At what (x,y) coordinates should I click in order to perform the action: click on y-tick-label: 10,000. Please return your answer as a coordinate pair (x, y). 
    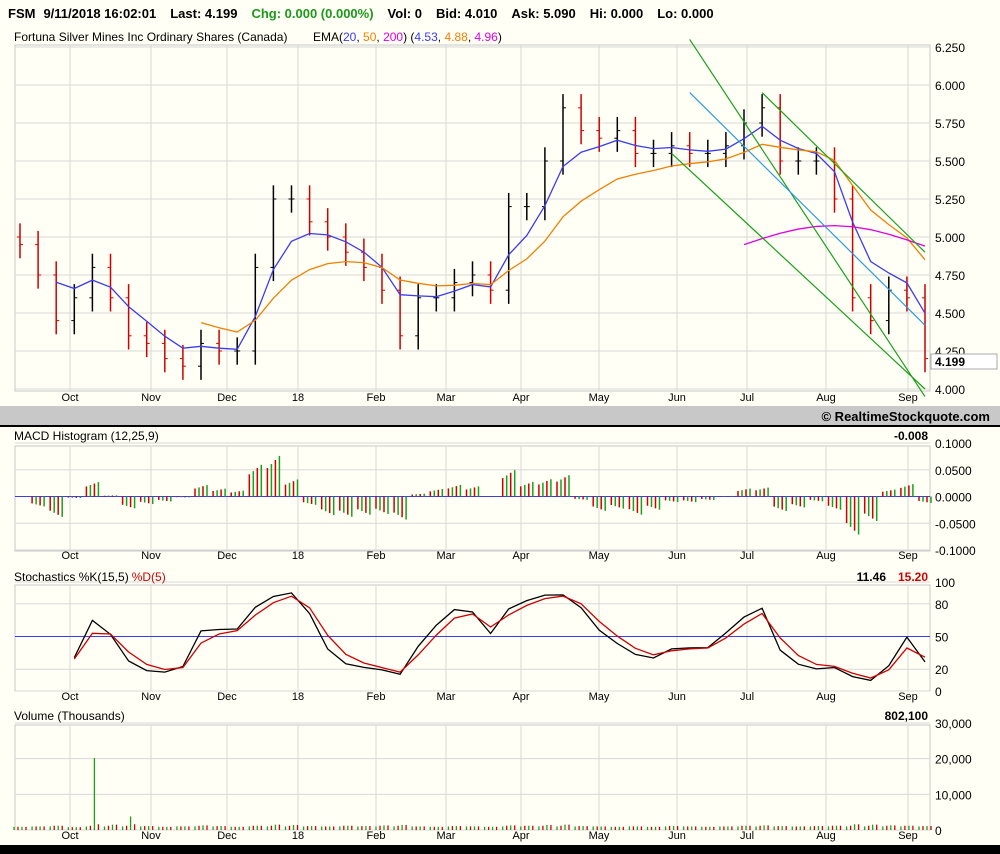
    Looking at the image, I should click on (953, 795).